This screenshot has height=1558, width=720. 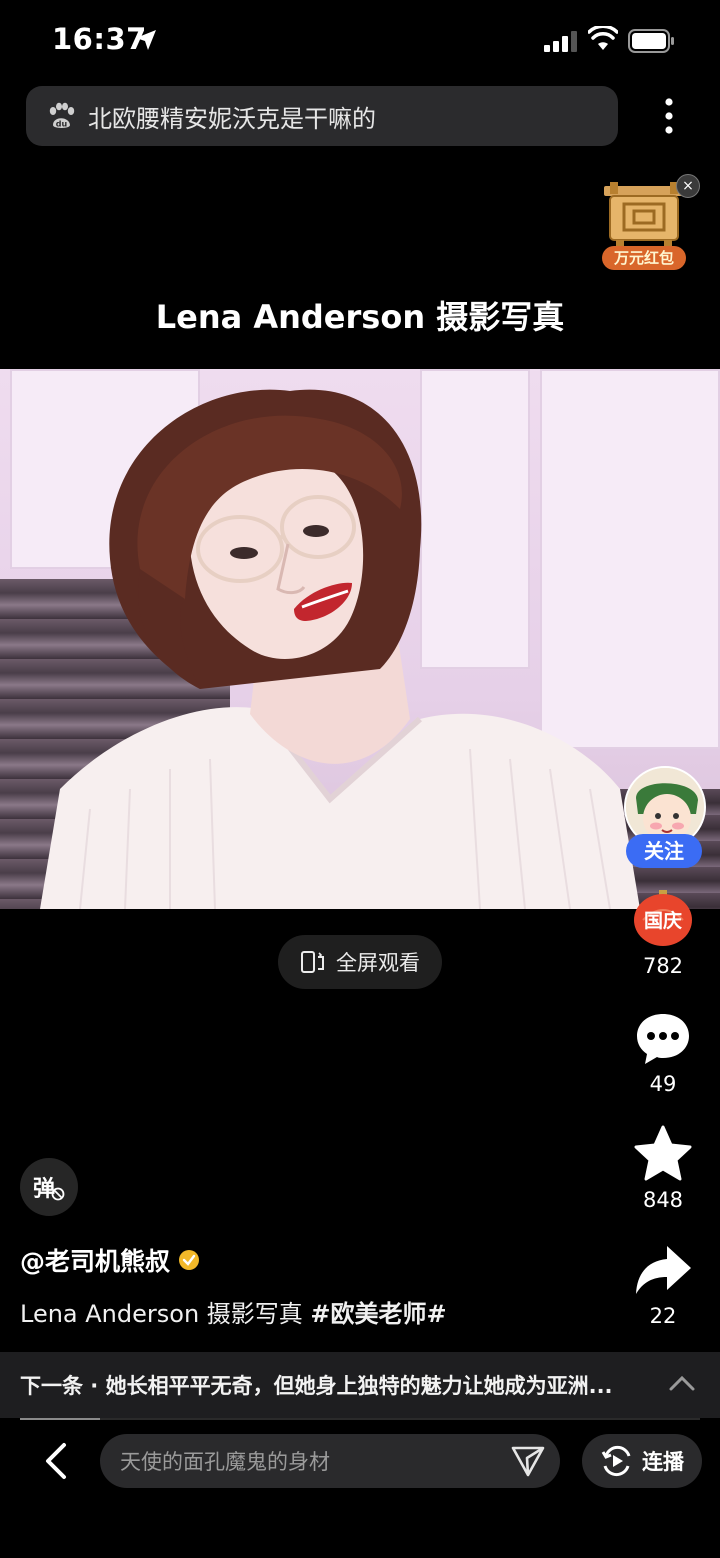 What do you see at coordinates (669, 116) in the screenshot?
I see `more-vertical-icon` at bounding box center [669, 116].